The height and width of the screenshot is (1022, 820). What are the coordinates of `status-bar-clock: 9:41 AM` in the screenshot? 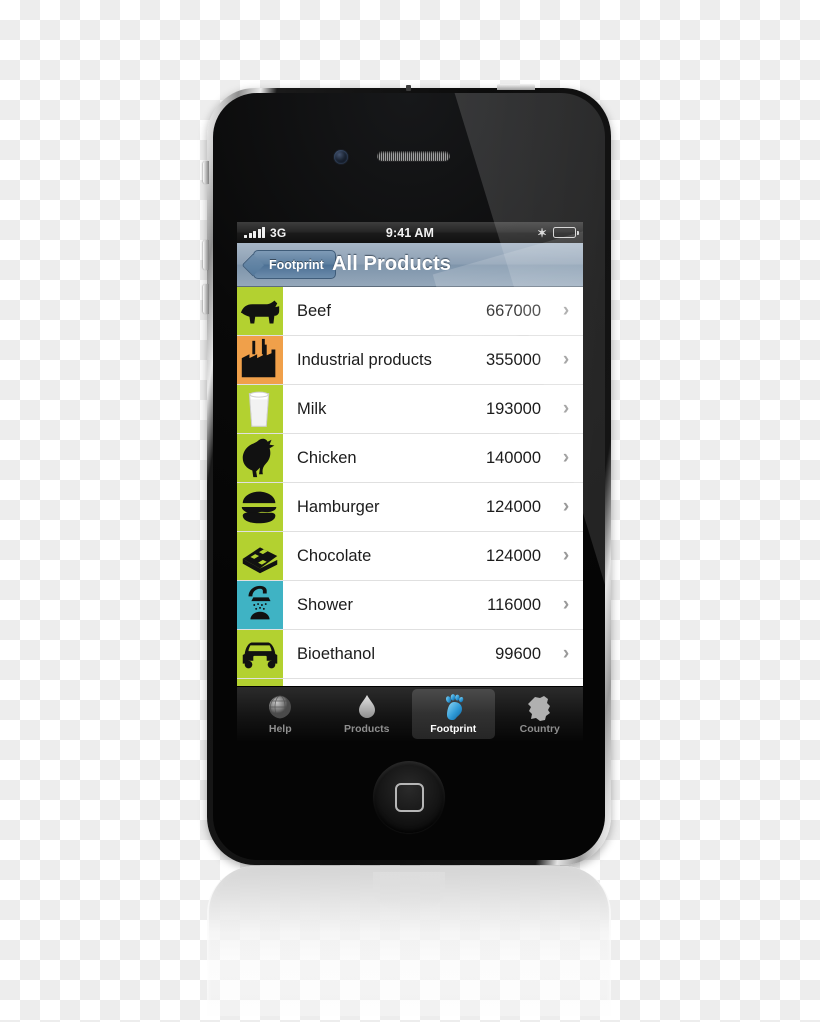 It's located at (410, 232).